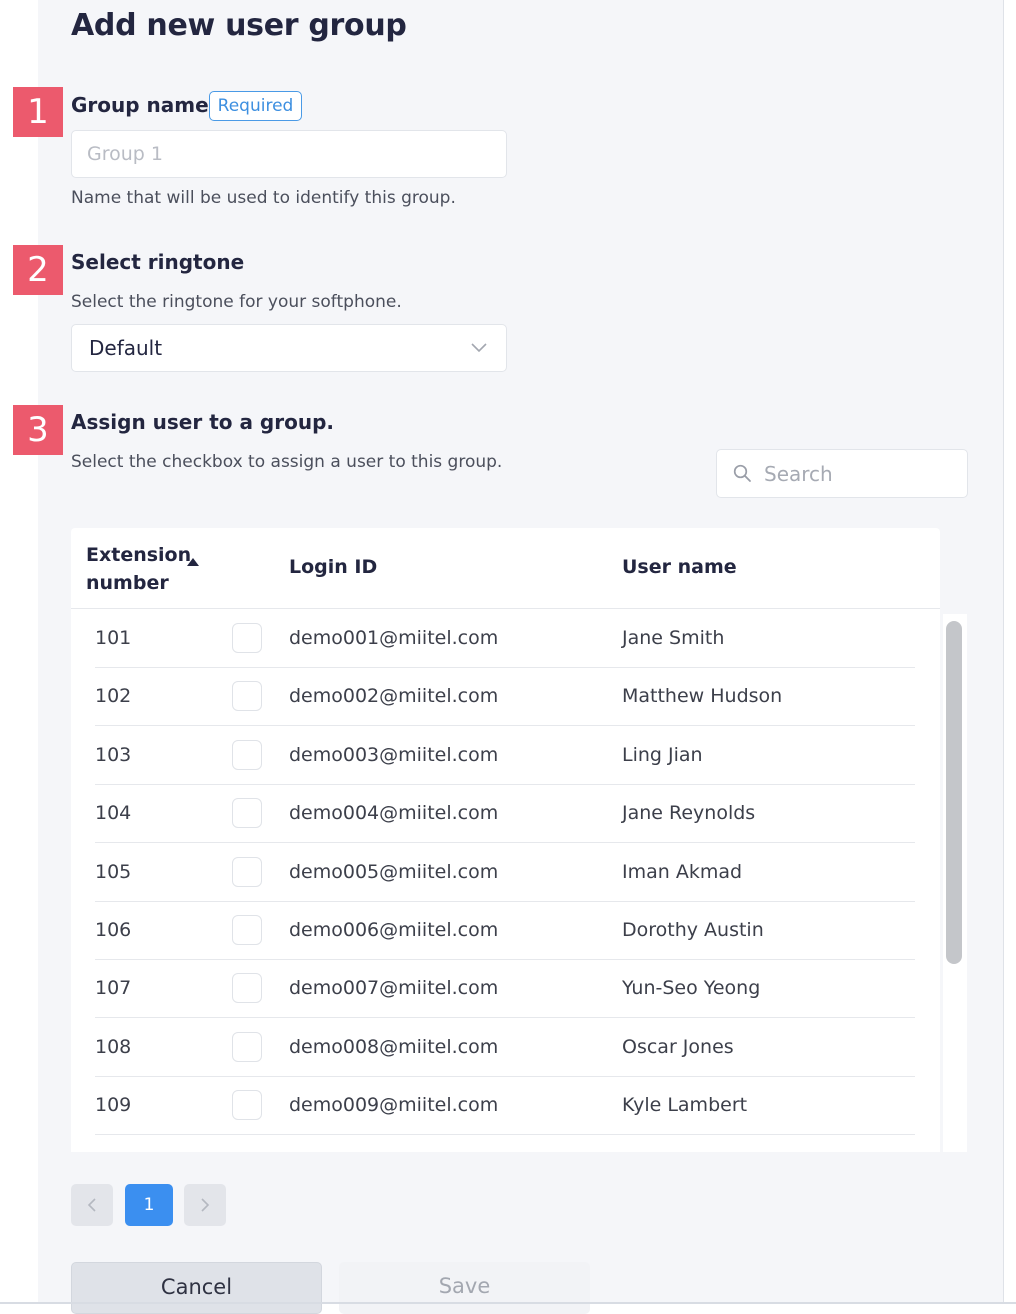  Describe the element at coordinates (38, 112) in the screenshot. I see `step-badge-1: 1` at that location.